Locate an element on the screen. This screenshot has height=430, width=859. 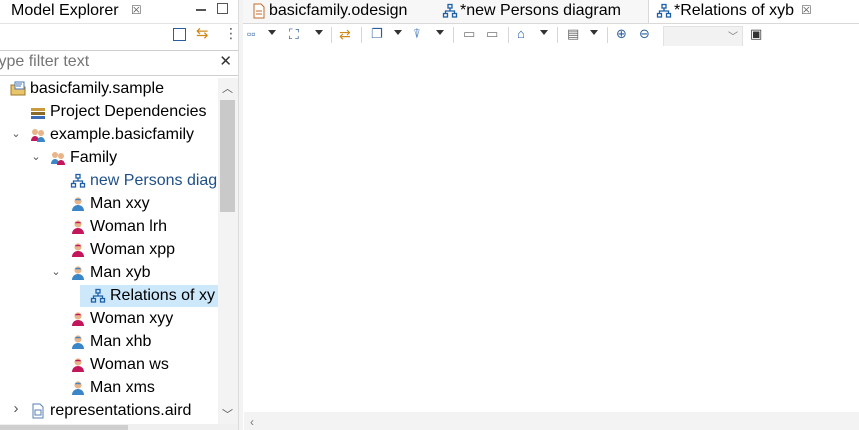
tree-row: Project Dependencies is located at coordinates (109, 112).